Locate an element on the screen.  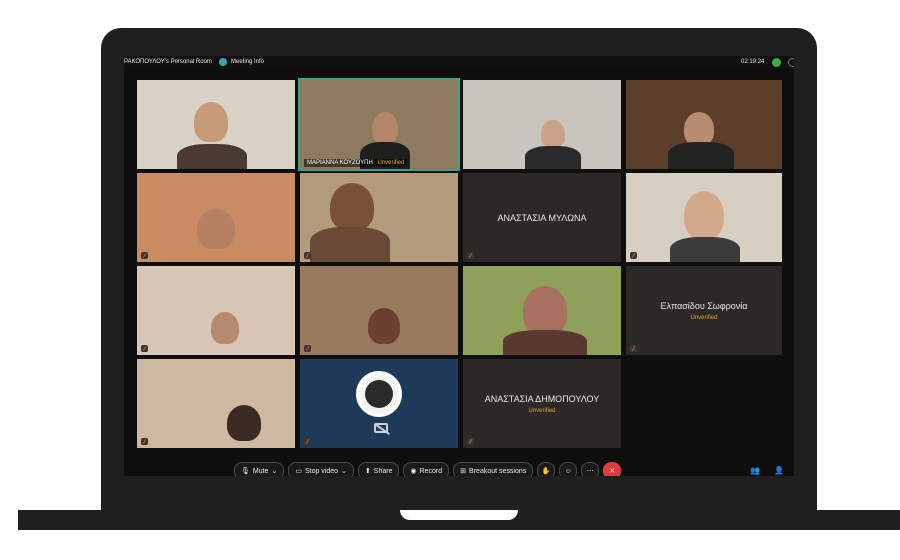
share-icon: ⬆ is located at coordinates (367, 471).